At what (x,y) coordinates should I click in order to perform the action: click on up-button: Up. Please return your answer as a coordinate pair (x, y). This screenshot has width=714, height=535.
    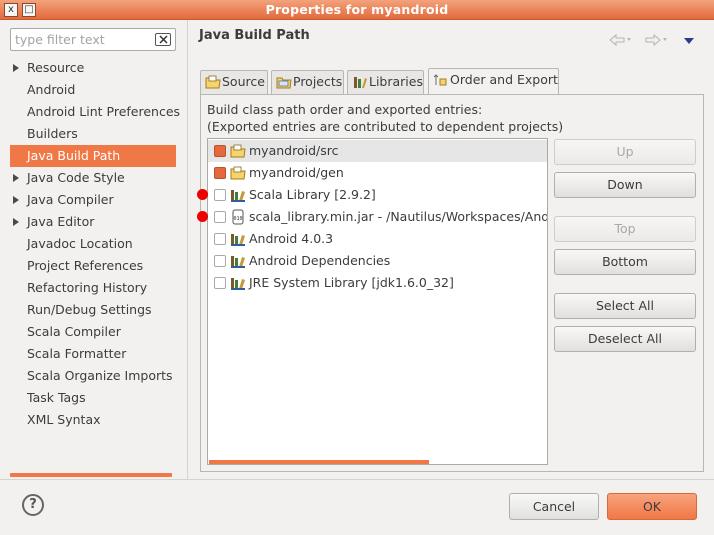
    Looking at the image, I should click on (625, 152).